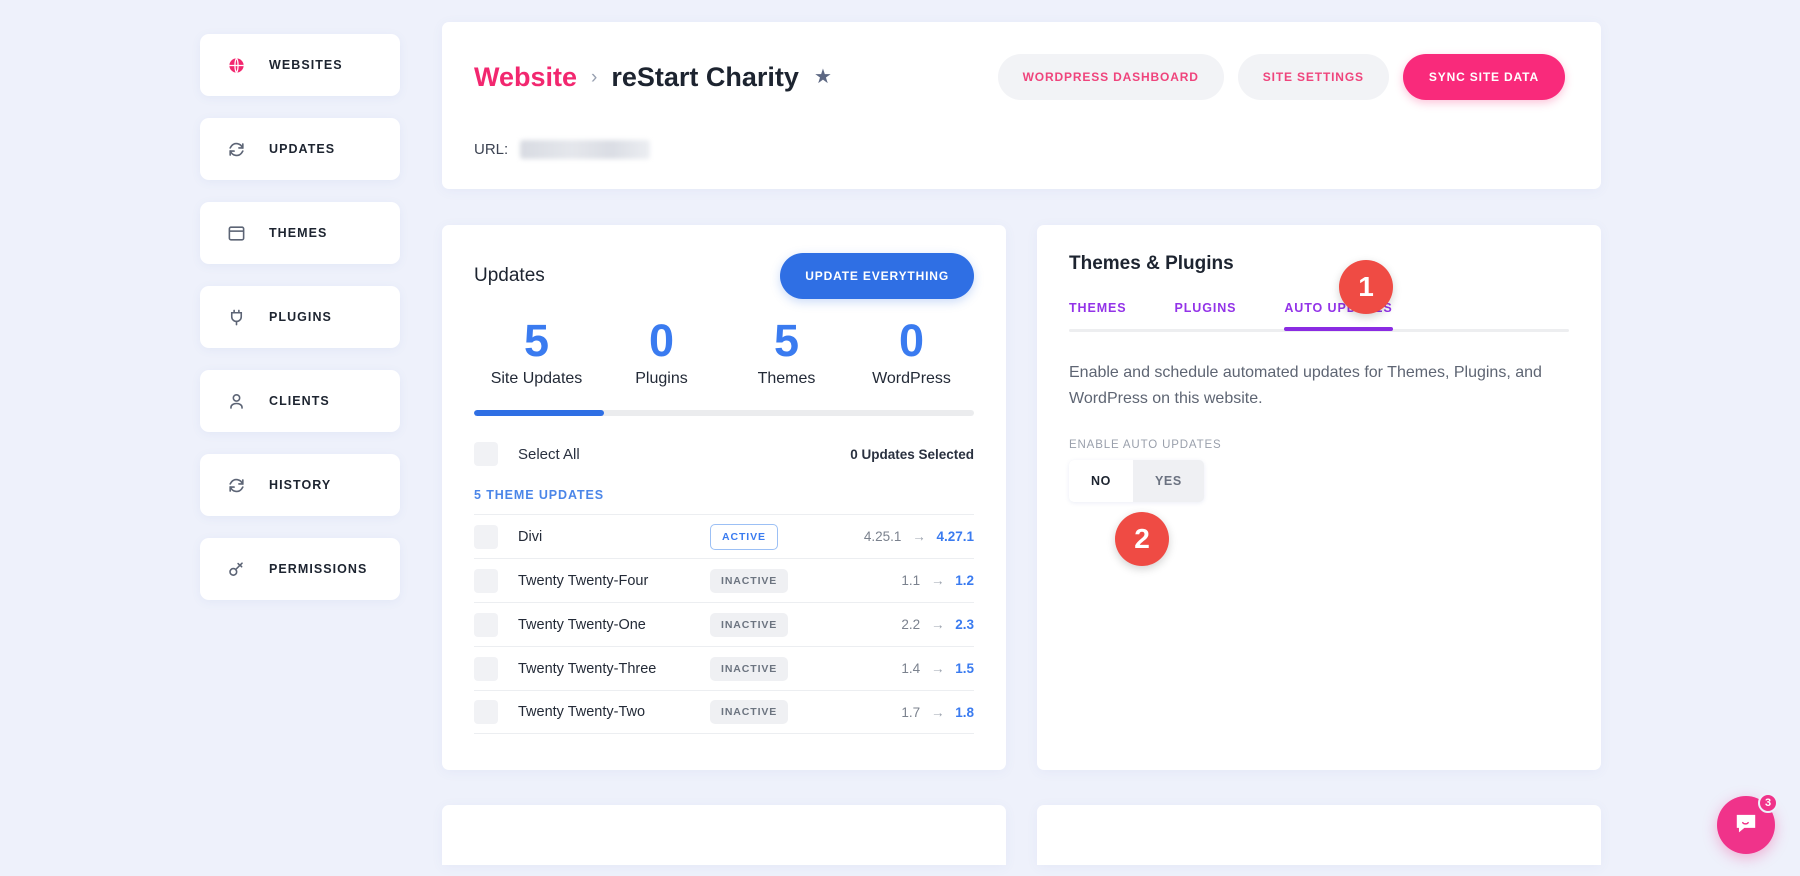 Image resolution: width=1800 pixels, height=876 pixels. What do you see at coordinates (236, 317) in the screenshot?
I see `plug-icon` at bounding box center [236, 317].